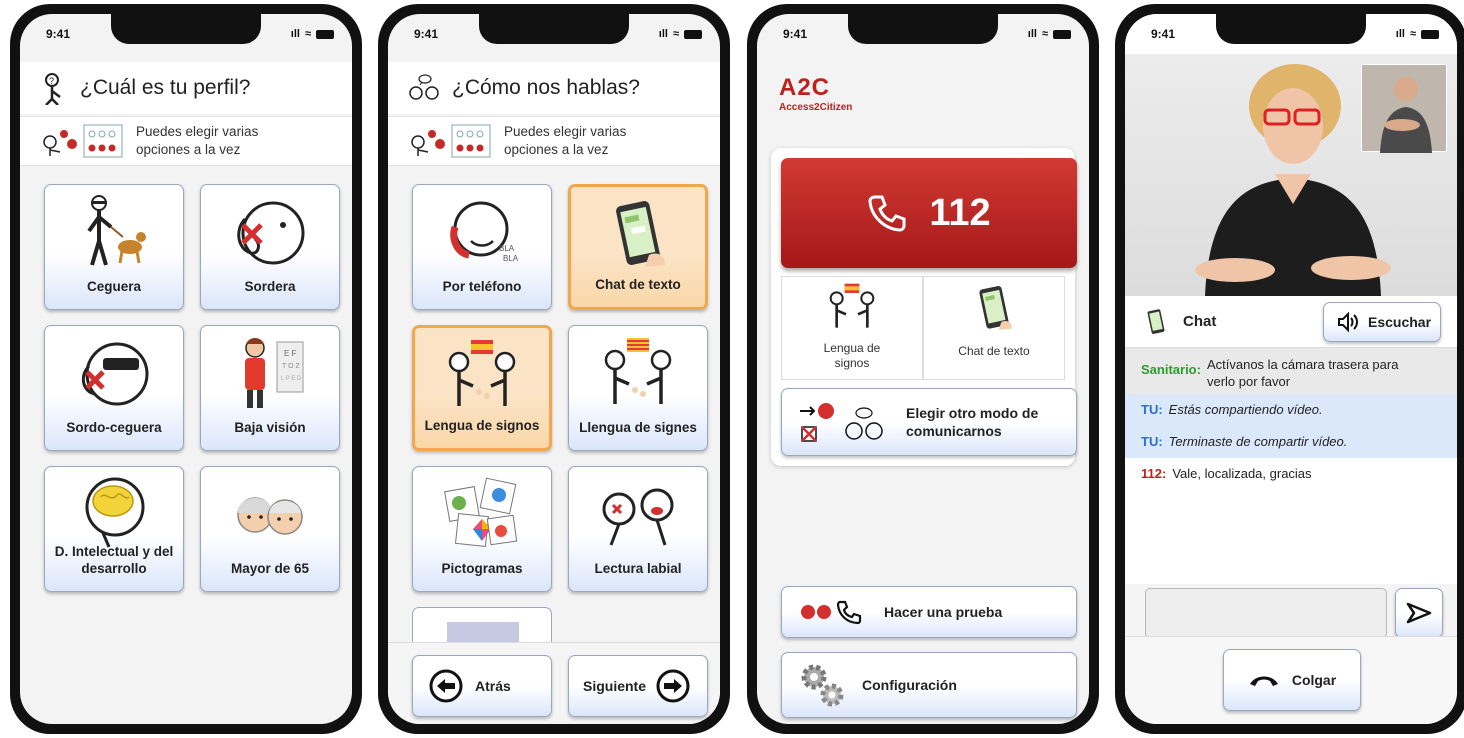 This screenshot has height=738, width=1464. What do you see at coordinates (638, 568) in the screenshot?
I see `tile-label: Lectura labial` at bounding box center [638, 568].